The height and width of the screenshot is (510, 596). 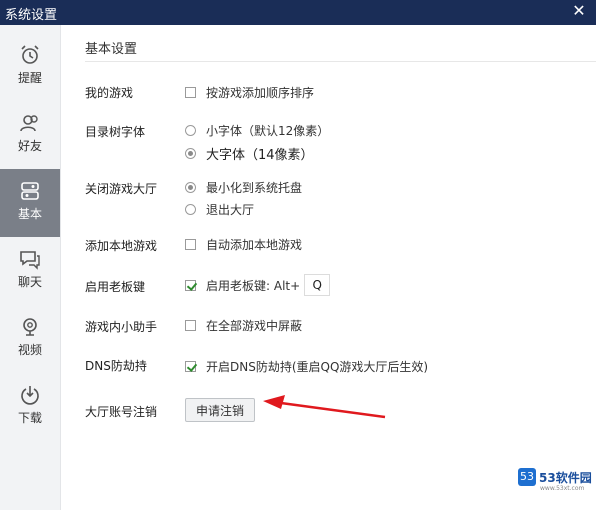 I want to click on radio-minimize-to-tray: 最小化到系统托盘, so click(x=243, y=187).